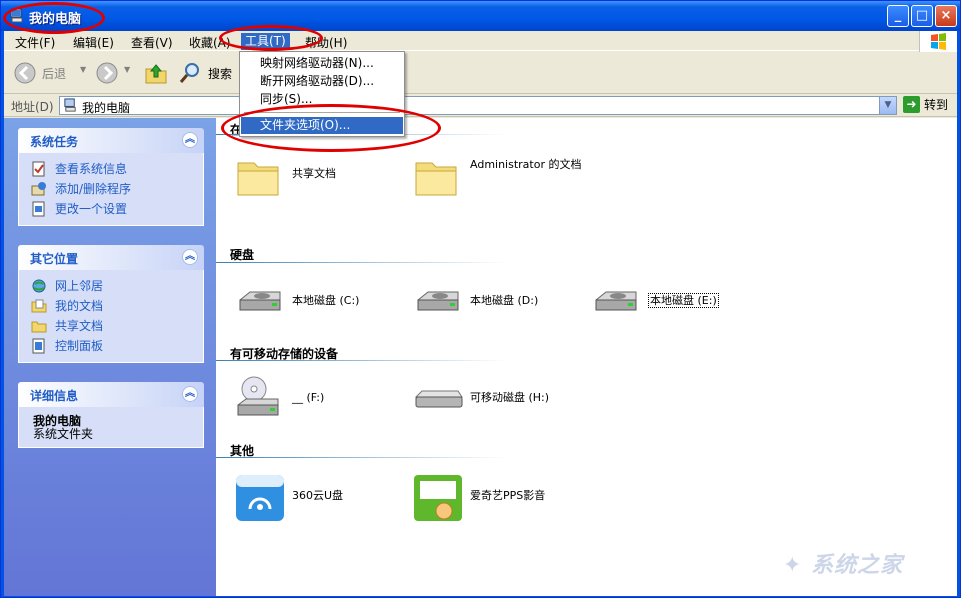  I want to click on item-label: Administrator 的文档, so click(526, 164).